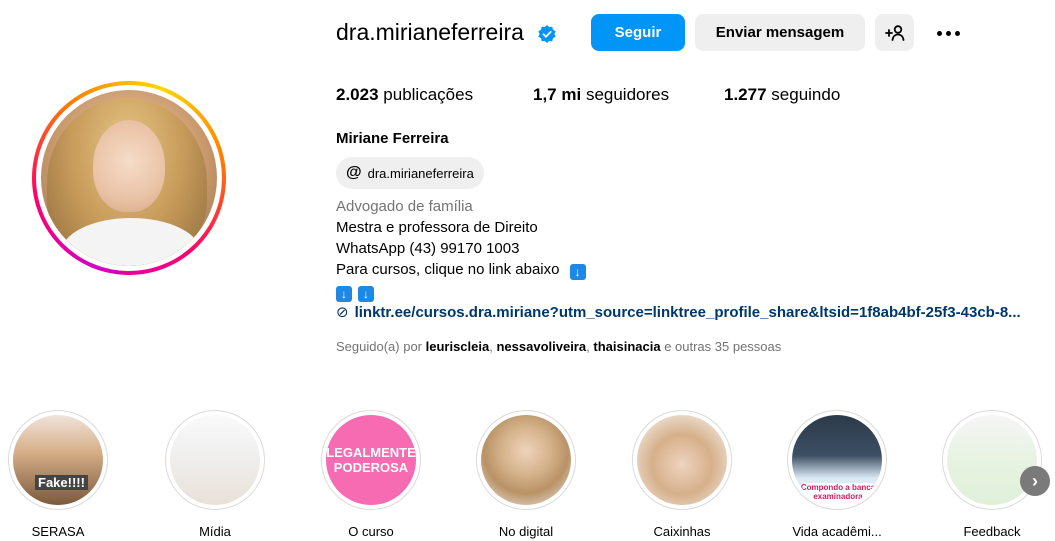  I want to click on followed-by-prefix: Seguido(a) por, so click(379, 346).